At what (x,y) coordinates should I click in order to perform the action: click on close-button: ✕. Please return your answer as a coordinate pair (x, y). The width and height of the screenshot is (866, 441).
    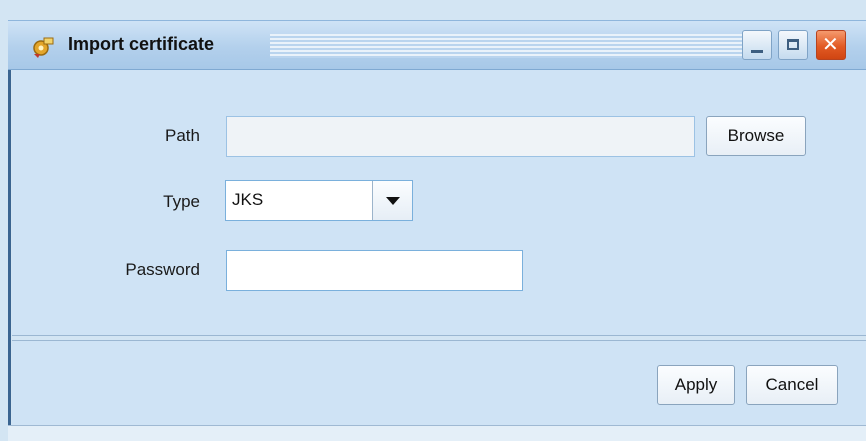
    Looking at the image, I should click on (831, 45).